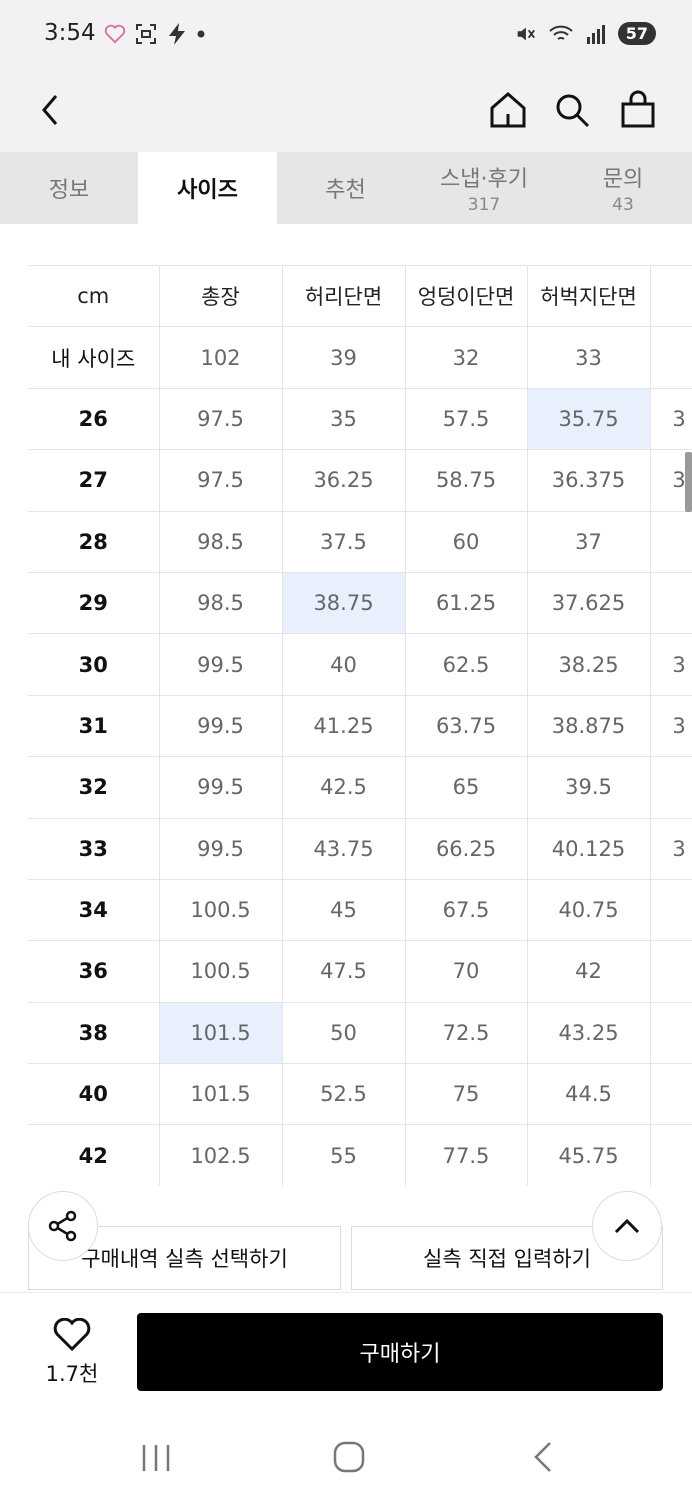  What do you see at coordinates (466, 1155) in the screenshot?
I see `table-cell: 77.5` at bounding box center [466, 1155].